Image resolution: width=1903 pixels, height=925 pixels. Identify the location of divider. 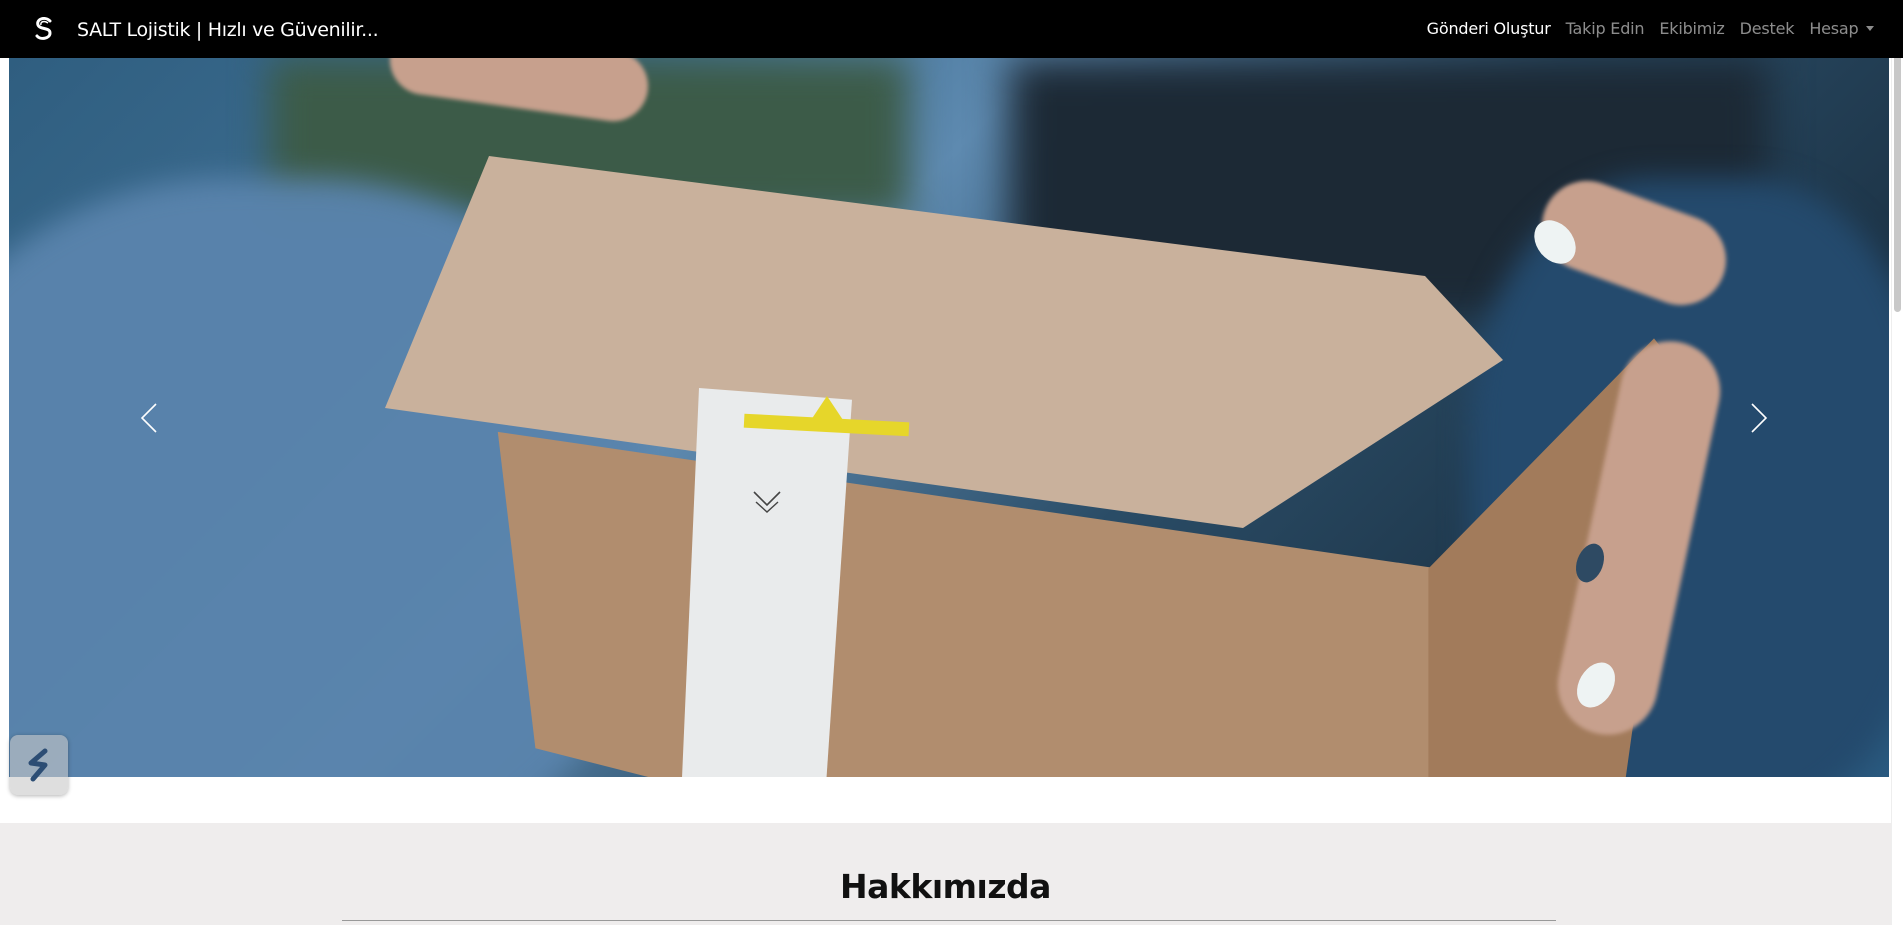
(949, 920).